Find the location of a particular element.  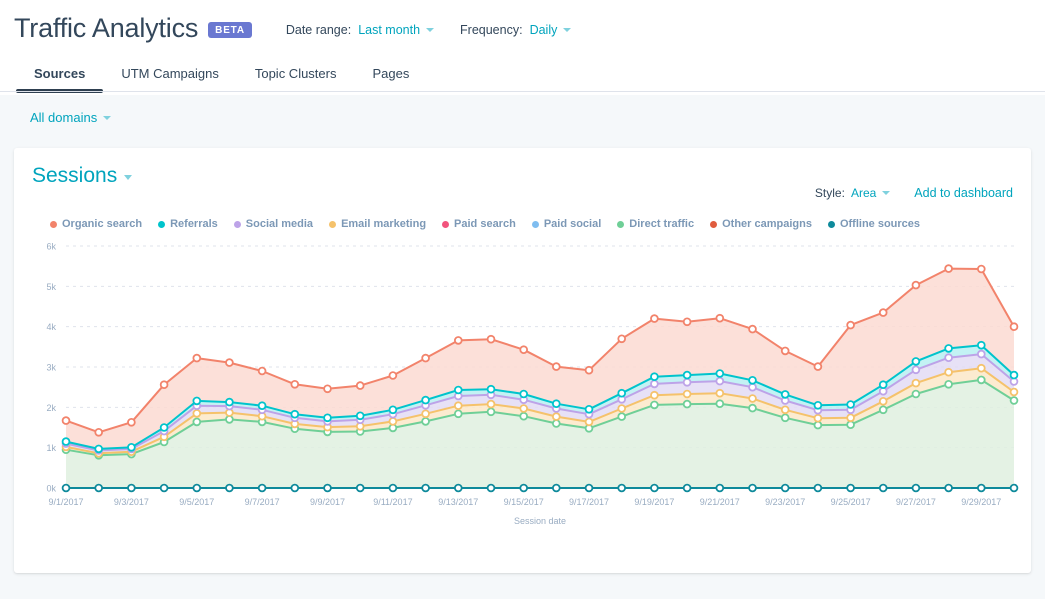

legend-item: Paid social is located at coordinates (566, 224).